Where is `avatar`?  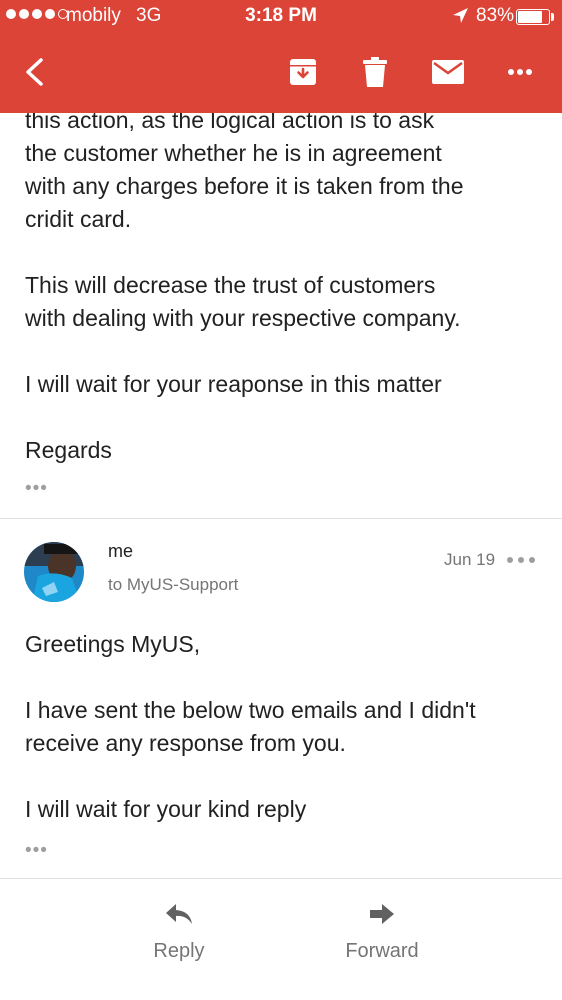 avatar is located at coordinates (54, 572).